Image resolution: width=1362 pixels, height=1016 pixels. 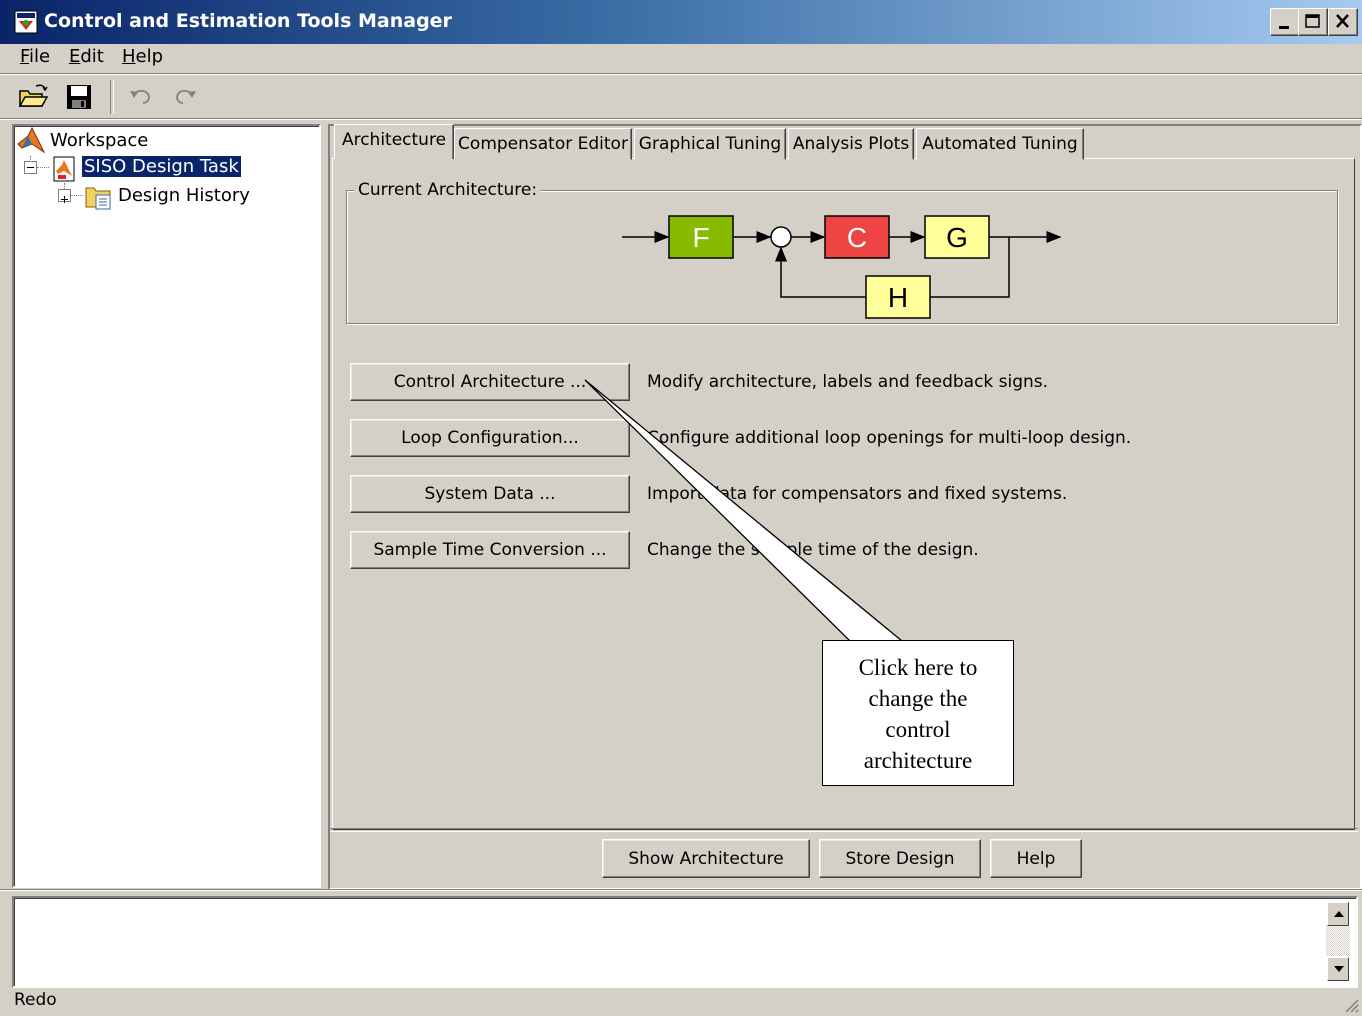 I want to click on undo-icon, so click(x=140, y=97).